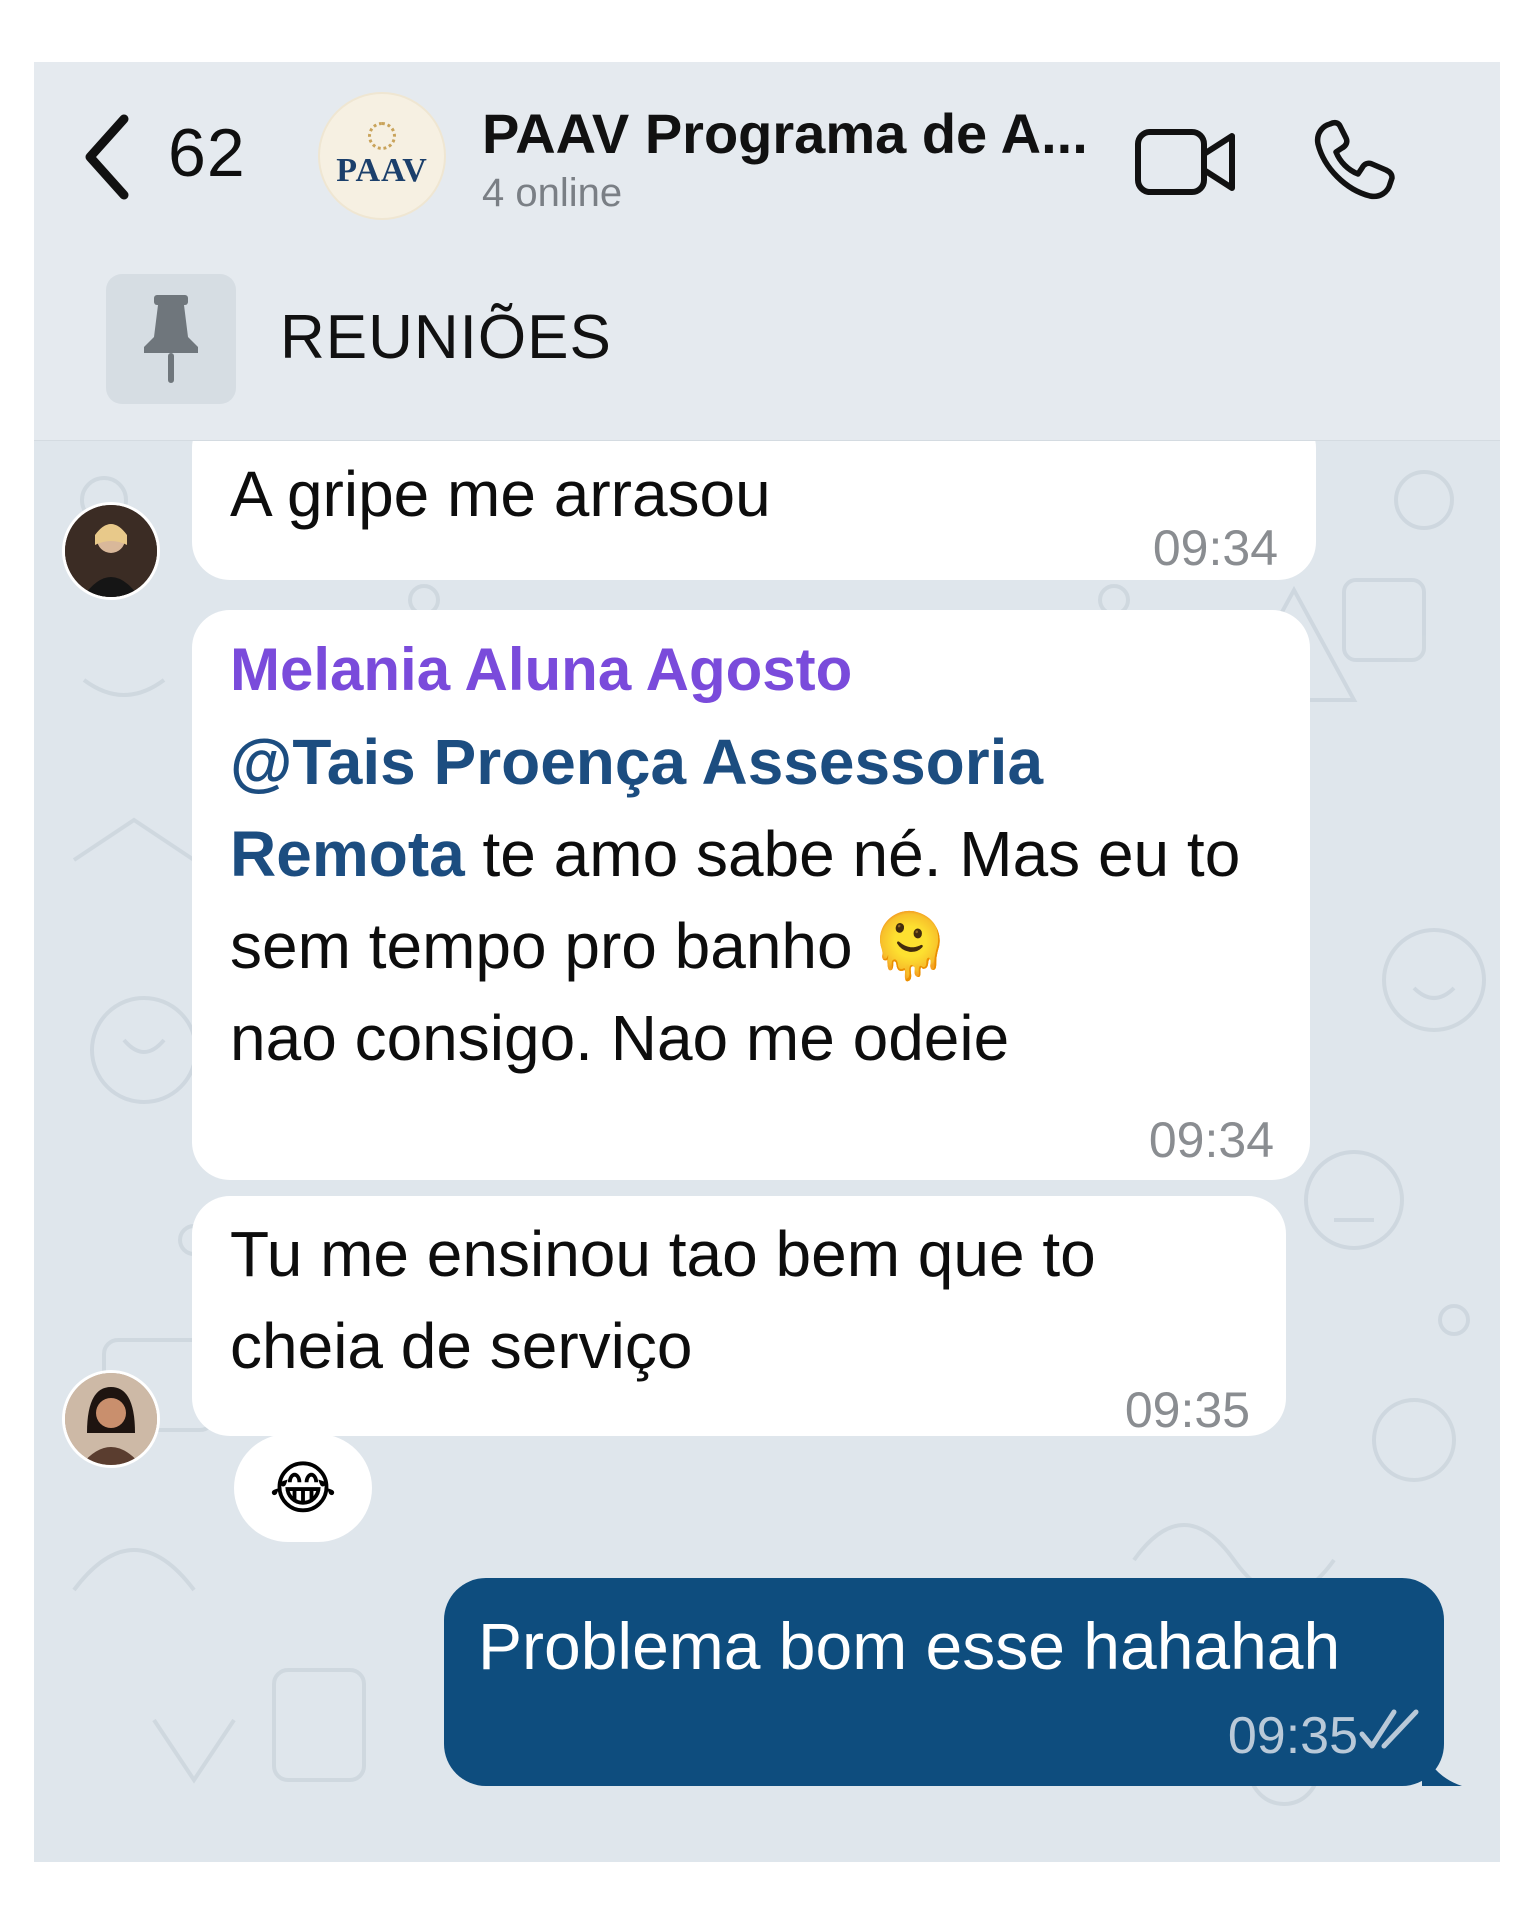 Image resolution: width=1535 pixels, height=1920 pixels. Describe the element at coordinates (382, 136) in the screenshot. I see `logo-mark-icon` at that location.